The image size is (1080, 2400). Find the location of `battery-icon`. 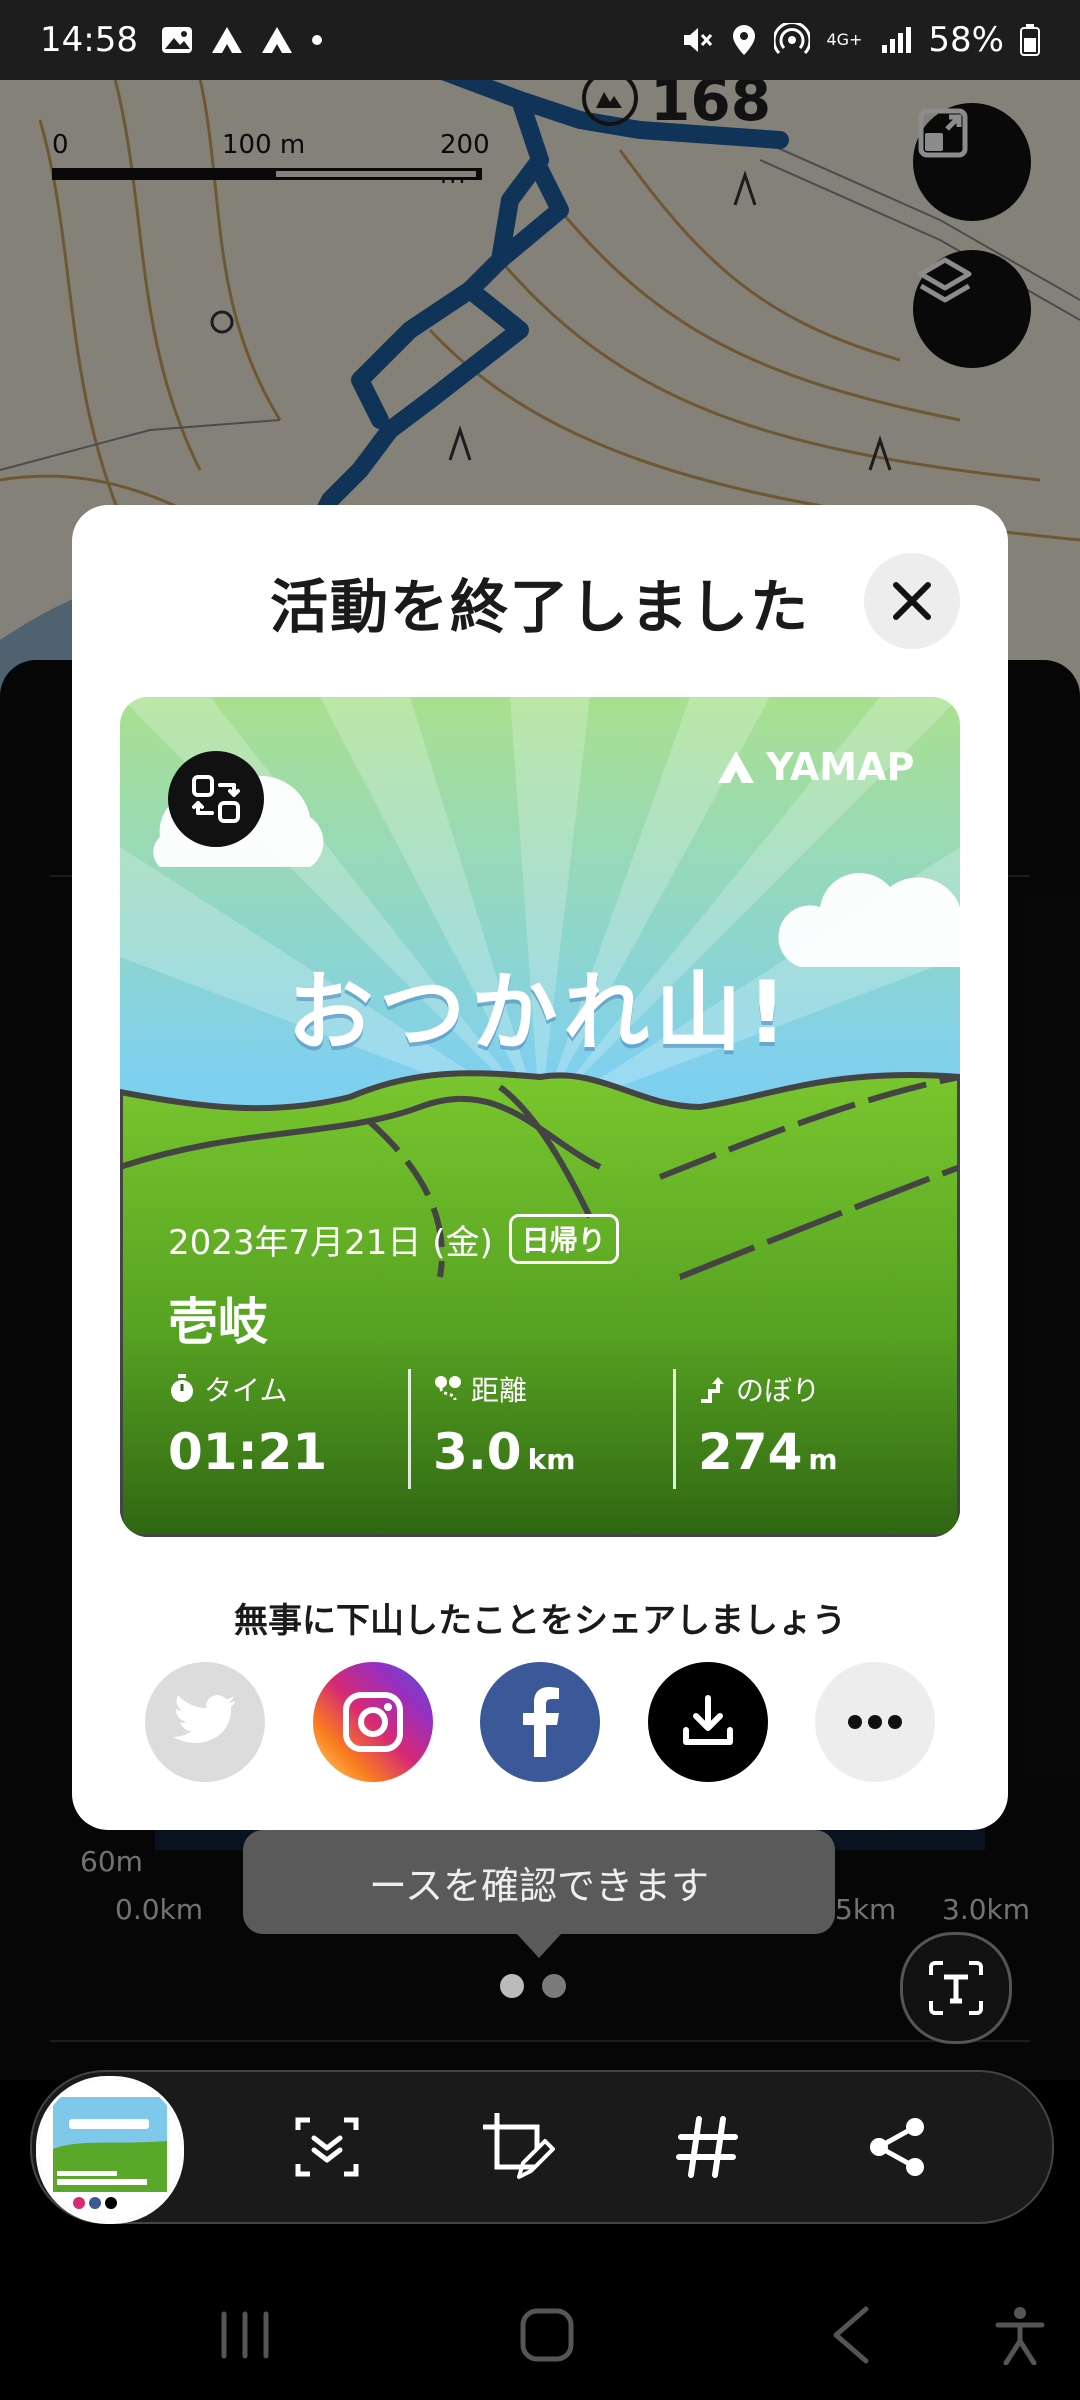

battery-icon is located at coordinates (1030, 40).